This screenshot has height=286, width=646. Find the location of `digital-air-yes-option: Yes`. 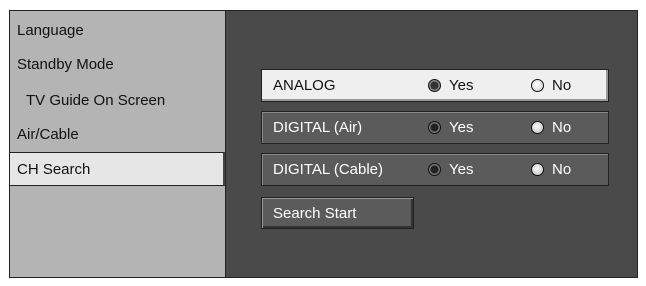

digital-air-yes-option: Yes is located at coordinates (450, 127).